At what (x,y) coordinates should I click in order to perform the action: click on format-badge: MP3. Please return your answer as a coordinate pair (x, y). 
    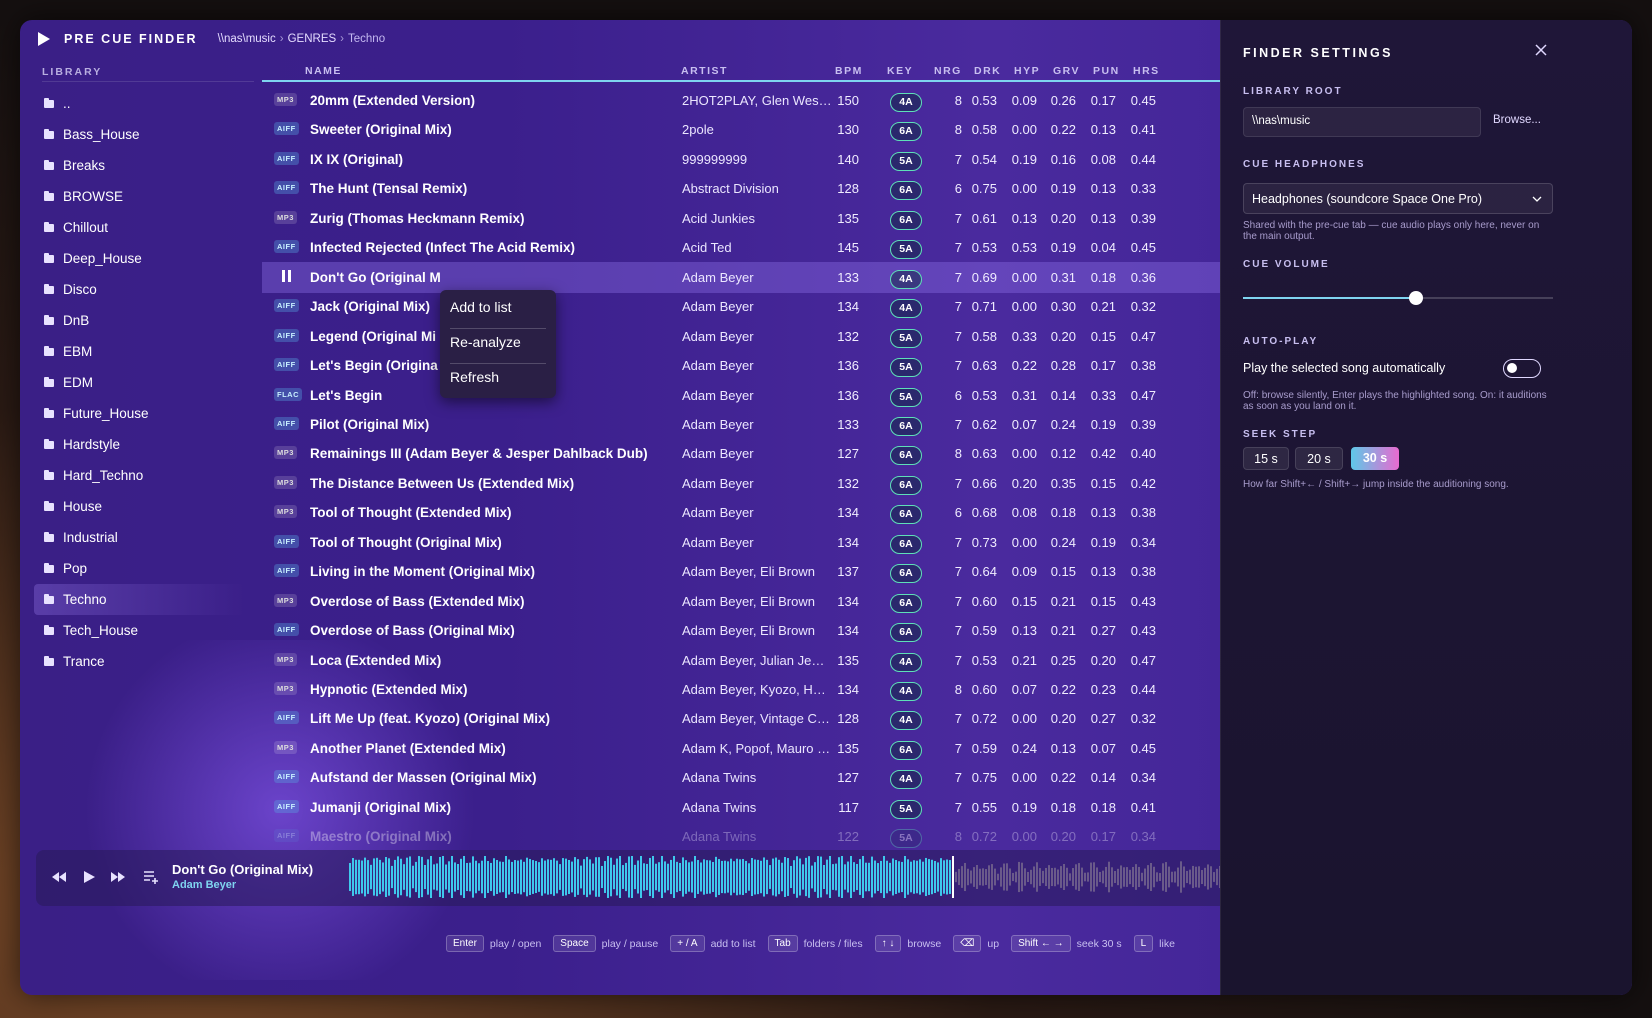
    Looking at the image, I should click on (285, 99).